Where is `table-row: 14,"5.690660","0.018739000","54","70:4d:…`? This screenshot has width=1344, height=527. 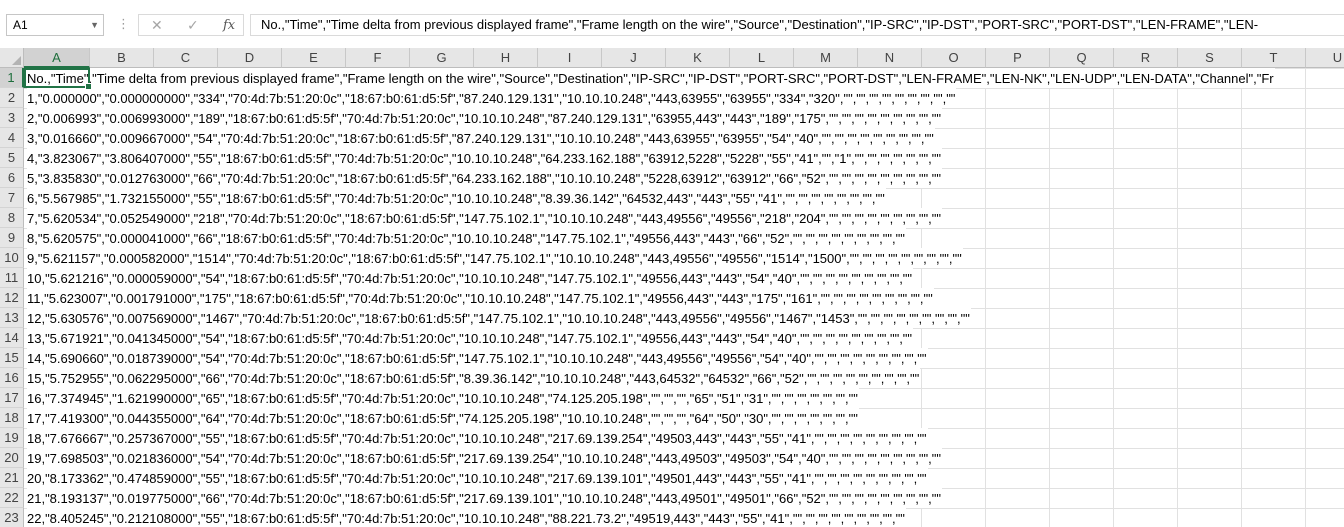 table-row: 14,"5.690660","0.018739000","54","70:4d:… is located at coordinates (684, 358).